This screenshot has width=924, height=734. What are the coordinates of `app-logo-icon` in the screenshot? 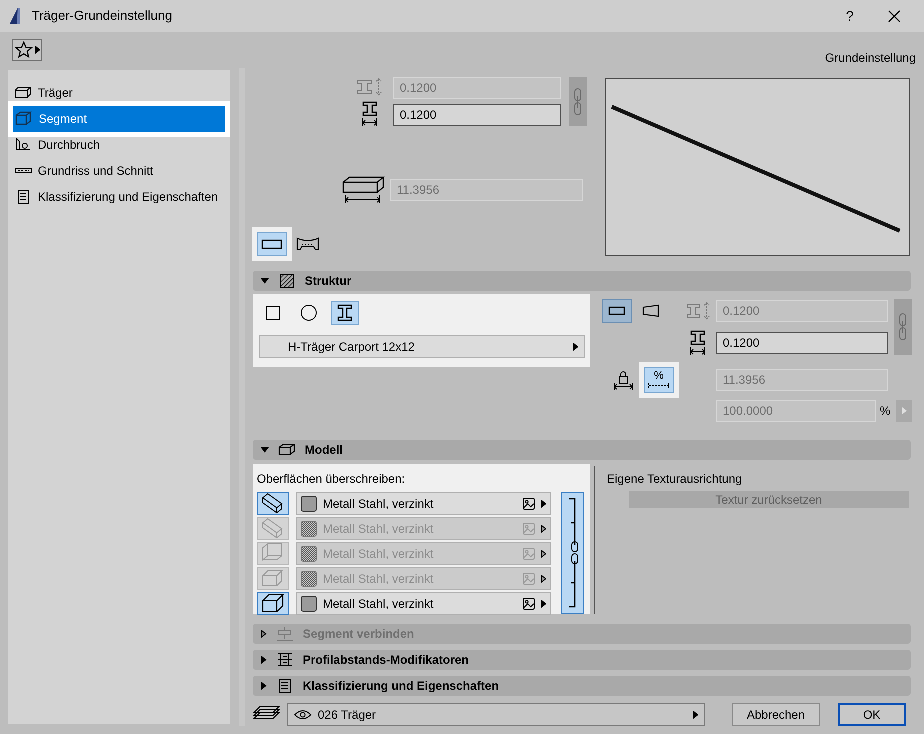 It's located at (15, 16).